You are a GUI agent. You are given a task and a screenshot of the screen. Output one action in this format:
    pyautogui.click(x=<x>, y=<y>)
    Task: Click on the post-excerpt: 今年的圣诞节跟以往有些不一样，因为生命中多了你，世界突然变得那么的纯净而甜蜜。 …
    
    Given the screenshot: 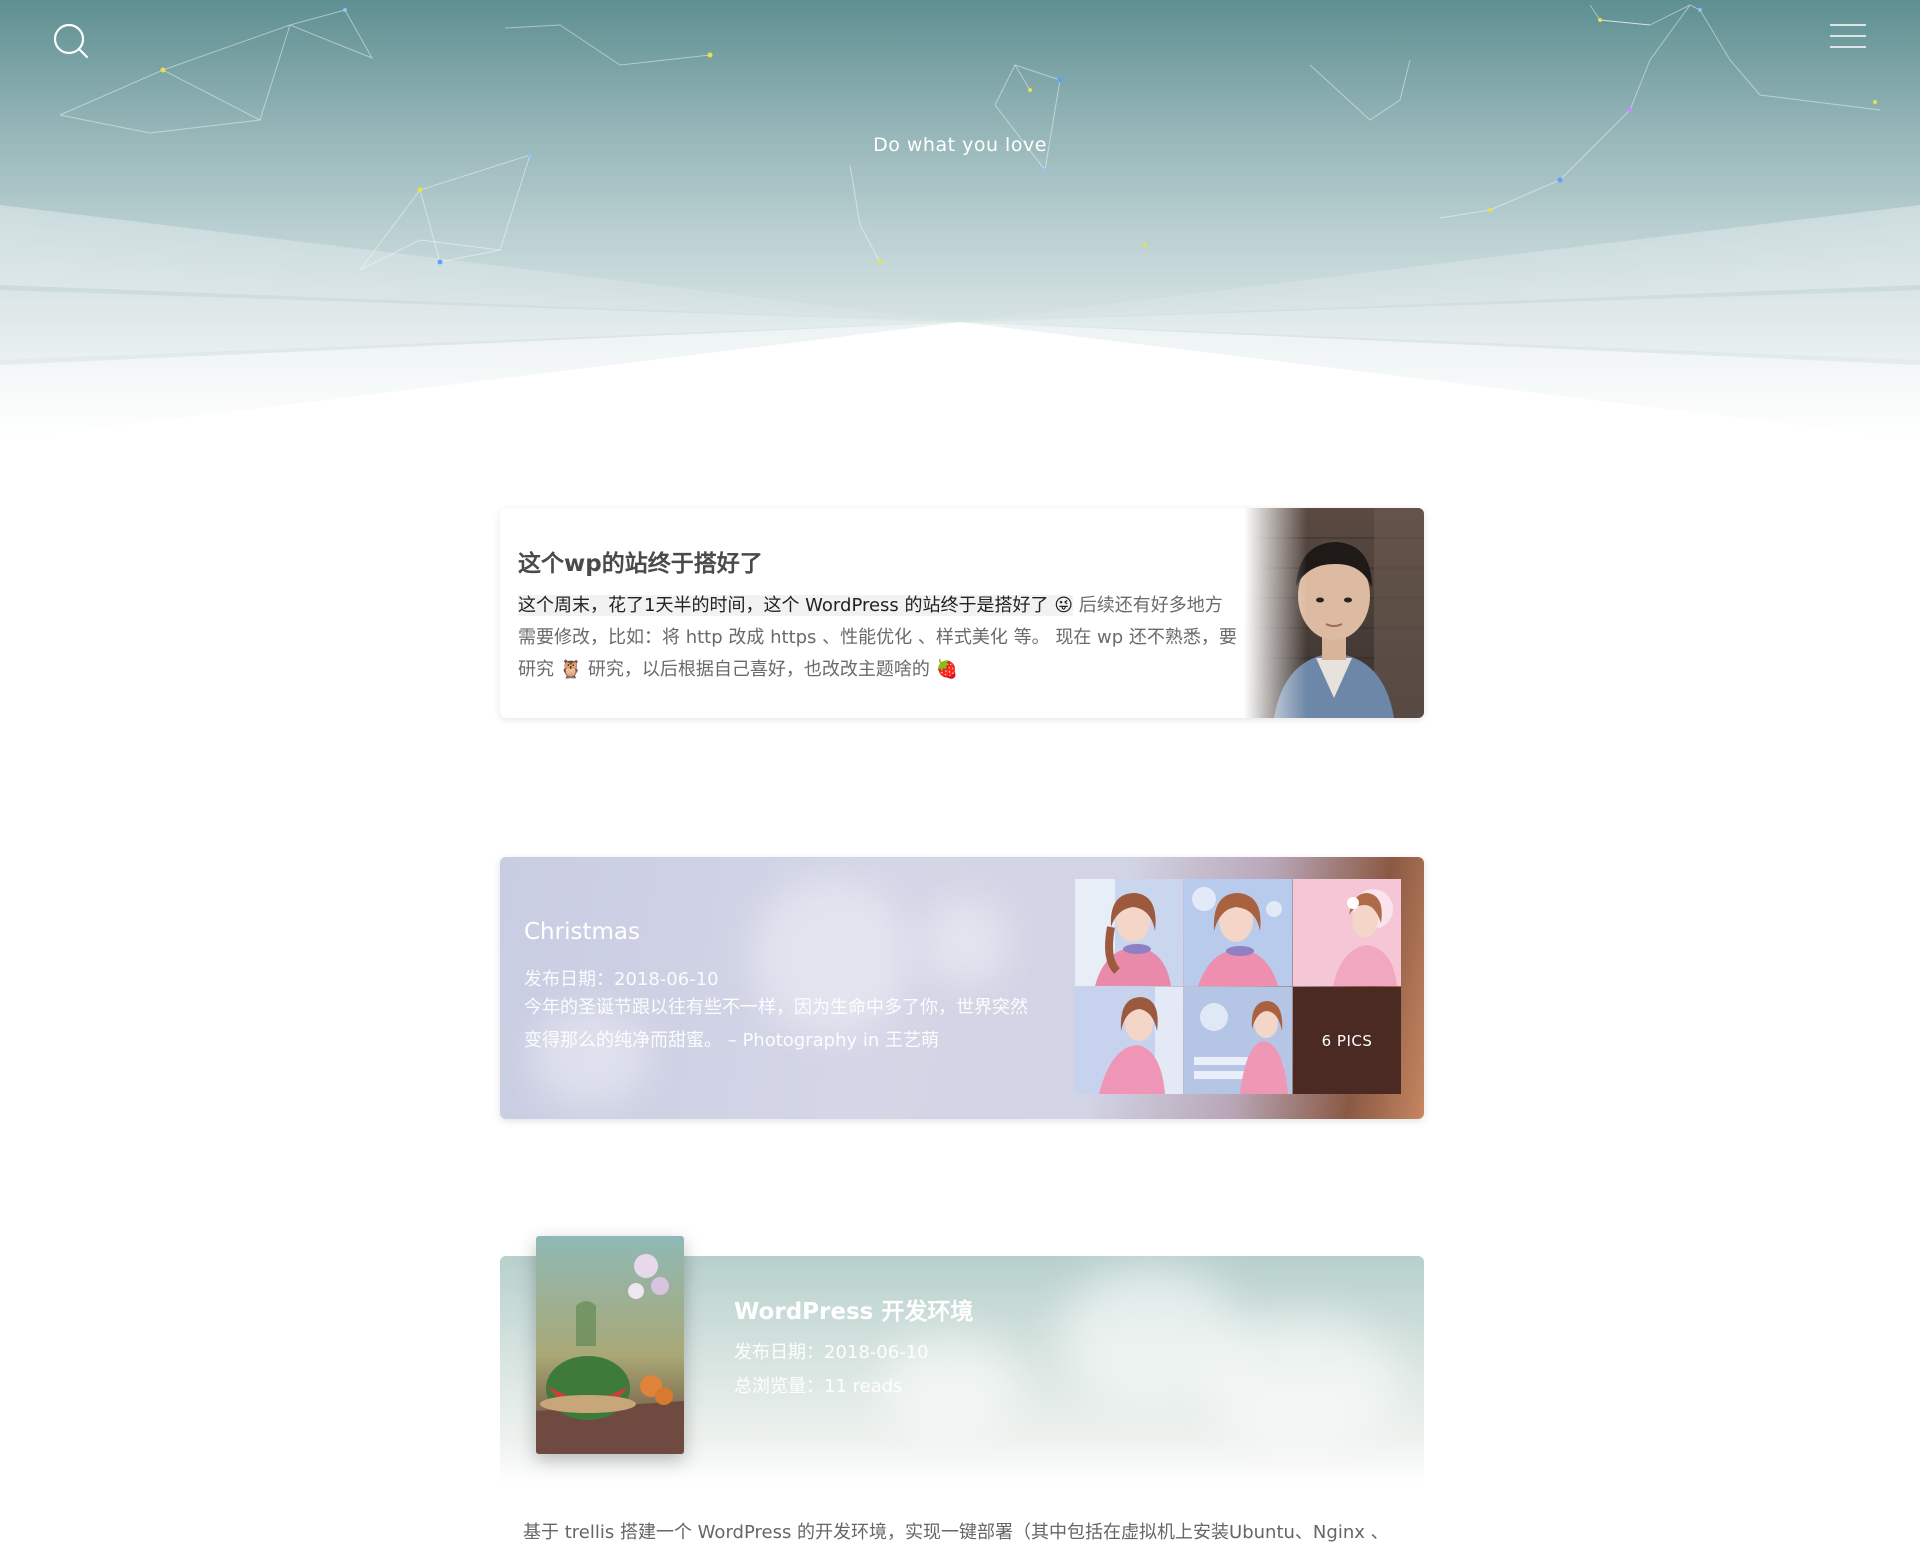 What is the action you would take?
    pyautogui.click(x=776, y=1024)
    